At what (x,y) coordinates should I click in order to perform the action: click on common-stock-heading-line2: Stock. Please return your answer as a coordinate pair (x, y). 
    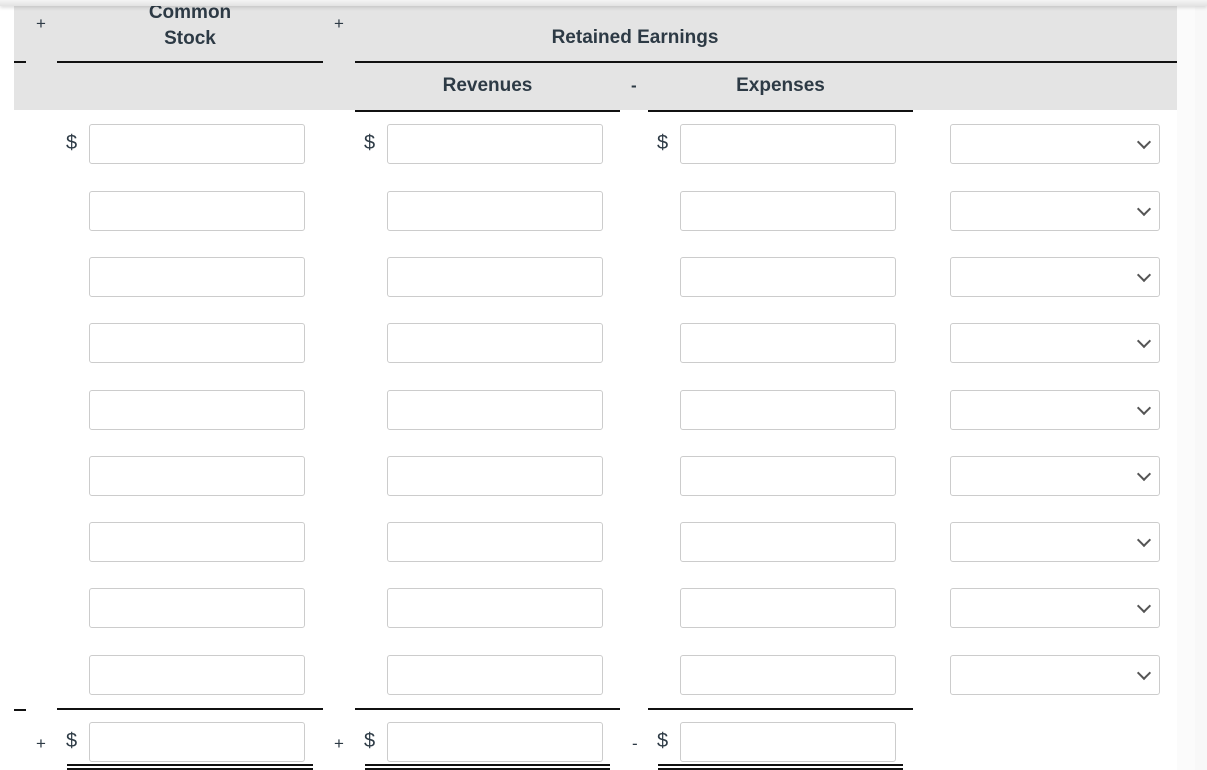
    Looking at the image, I should click on (190, 38).